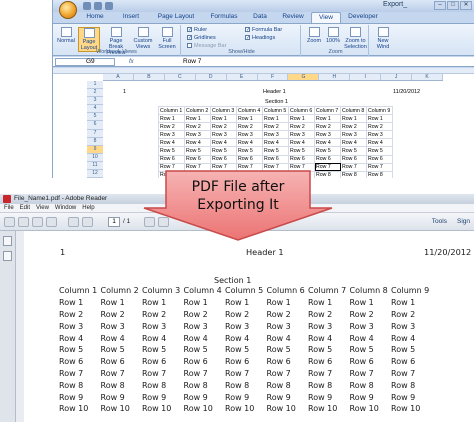  I want to click on column-heading: Column 9, so click(379, 110).